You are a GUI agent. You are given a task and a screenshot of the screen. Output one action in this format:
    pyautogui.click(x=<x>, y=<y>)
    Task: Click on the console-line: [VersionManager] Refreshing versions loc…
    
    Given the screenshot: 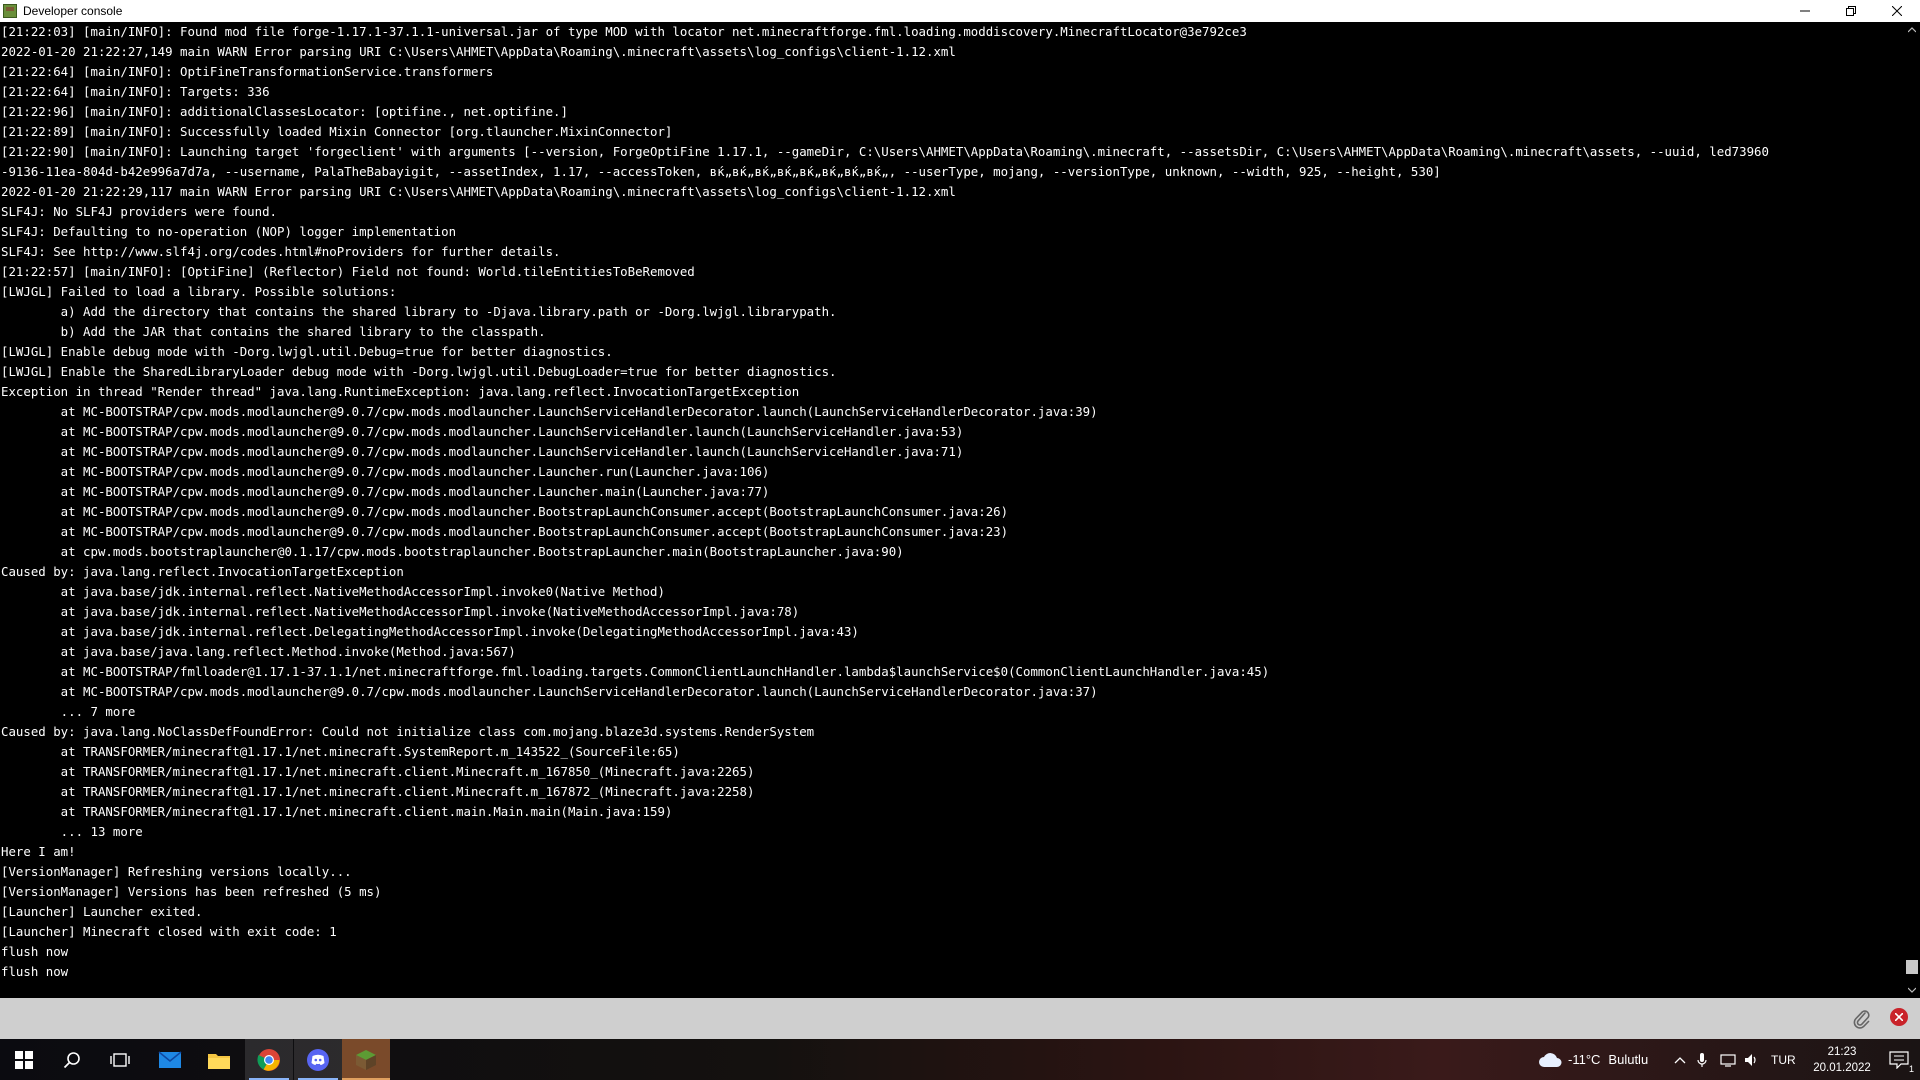 What is the action you would take?
    pyautogui.click(x=176, y=871)
    